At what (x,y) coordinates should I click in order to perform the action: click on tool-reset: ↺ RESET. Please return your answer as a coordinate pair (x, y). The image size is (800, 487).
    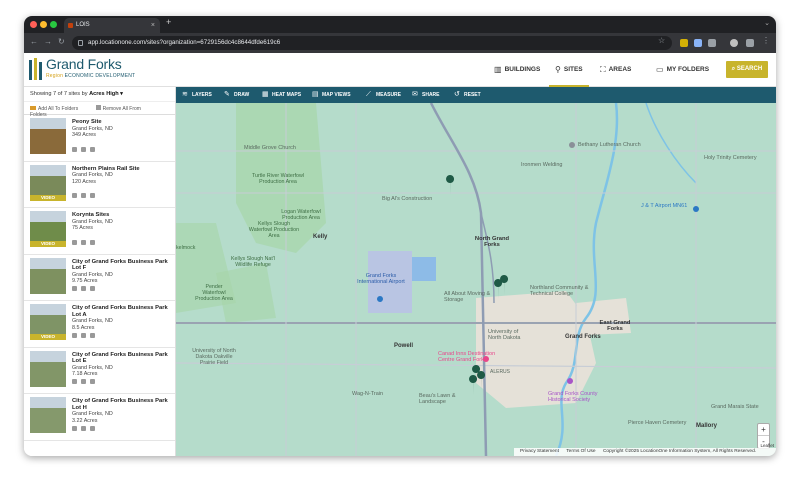
    Looking at the image, I should click on (467, 95).